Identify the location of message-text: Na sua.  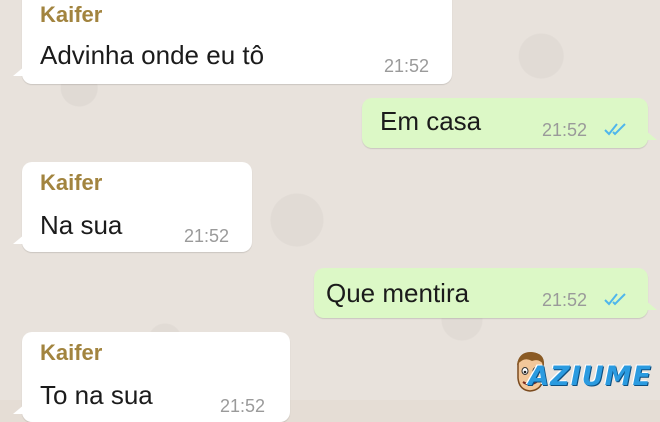
(81, 225).